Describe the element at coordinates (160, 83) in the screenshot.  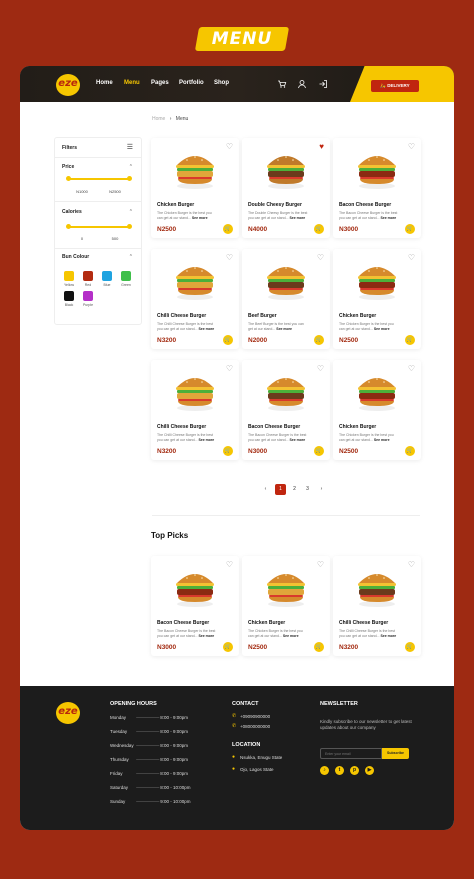
I see `nav-pages: Pages` at that location.